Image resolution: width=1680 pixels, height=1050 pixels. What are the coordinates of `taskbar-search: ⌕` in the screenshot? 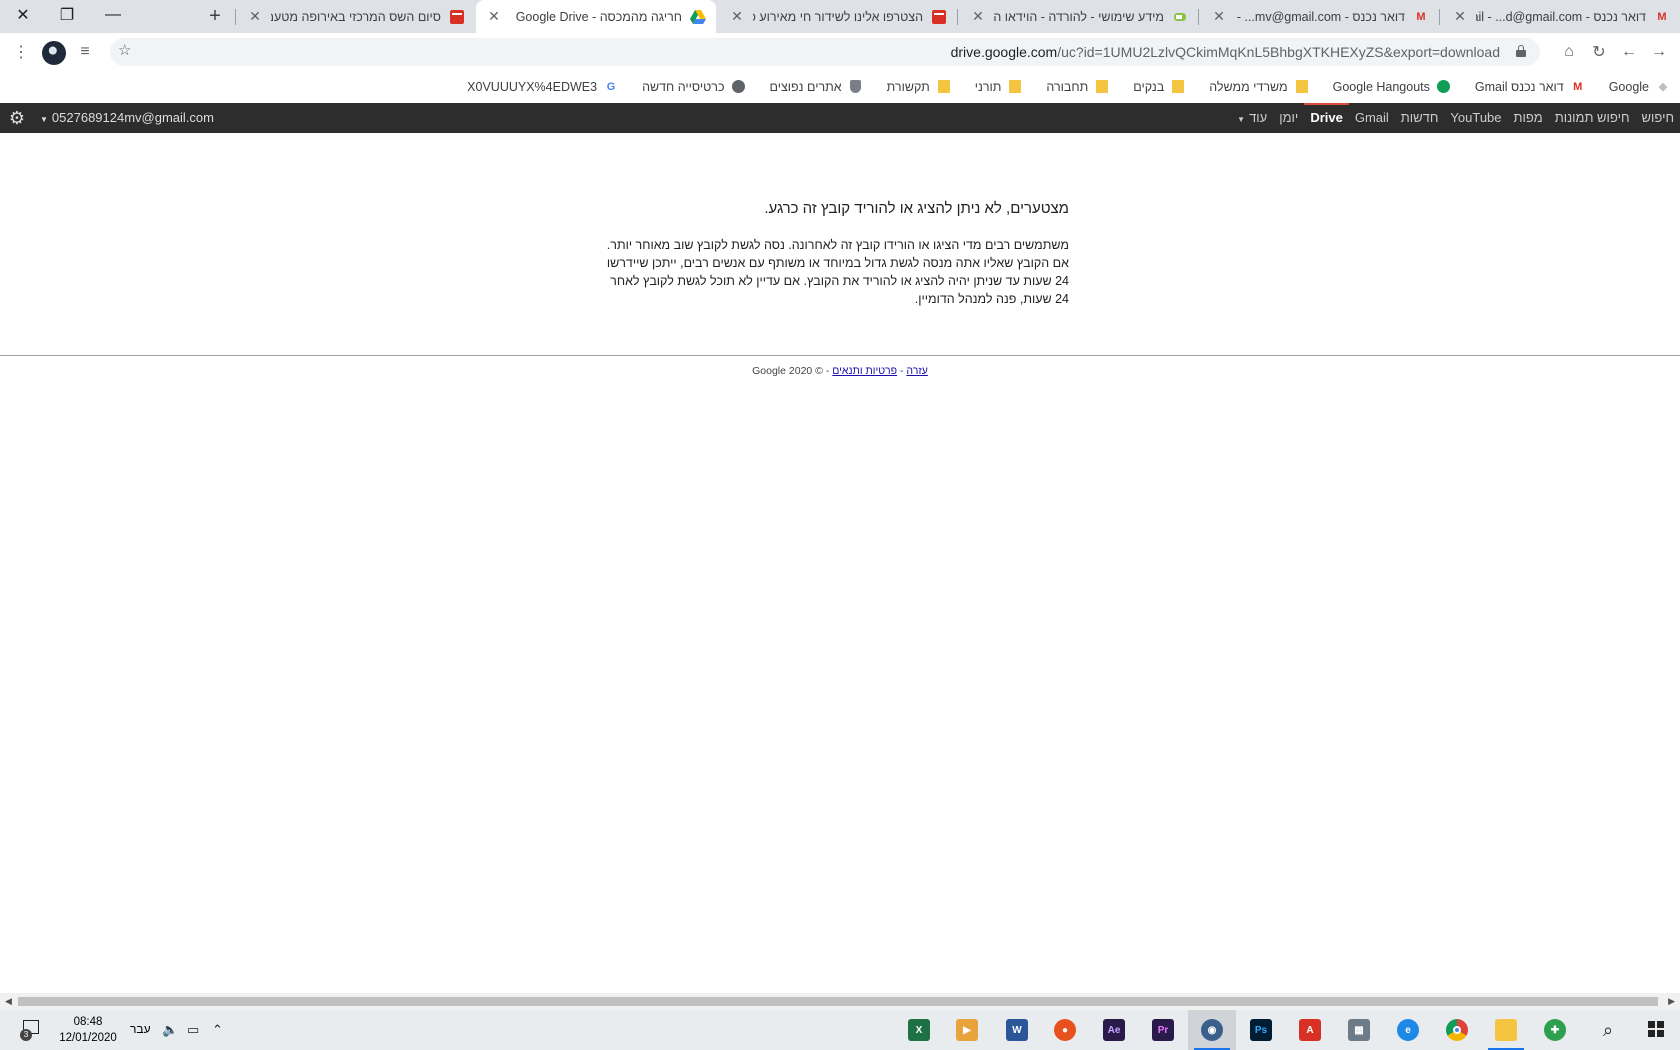 It's located at (1608, 1030).